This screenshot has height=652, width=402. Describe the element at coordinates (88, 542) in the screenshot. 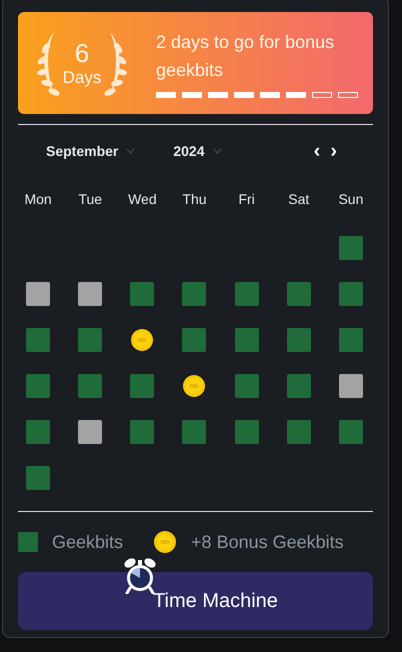

I see `legend-label: Geekbits` at that location.